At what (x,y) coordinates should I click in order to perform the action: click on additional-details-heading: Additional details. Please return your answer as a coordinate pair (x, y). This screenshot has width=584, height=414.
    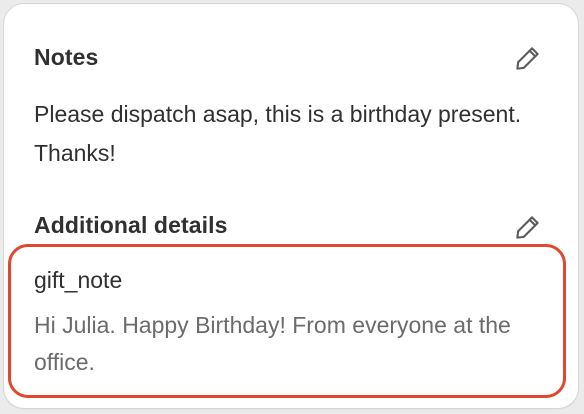
    Looking at the image, I should click on (131, 225).